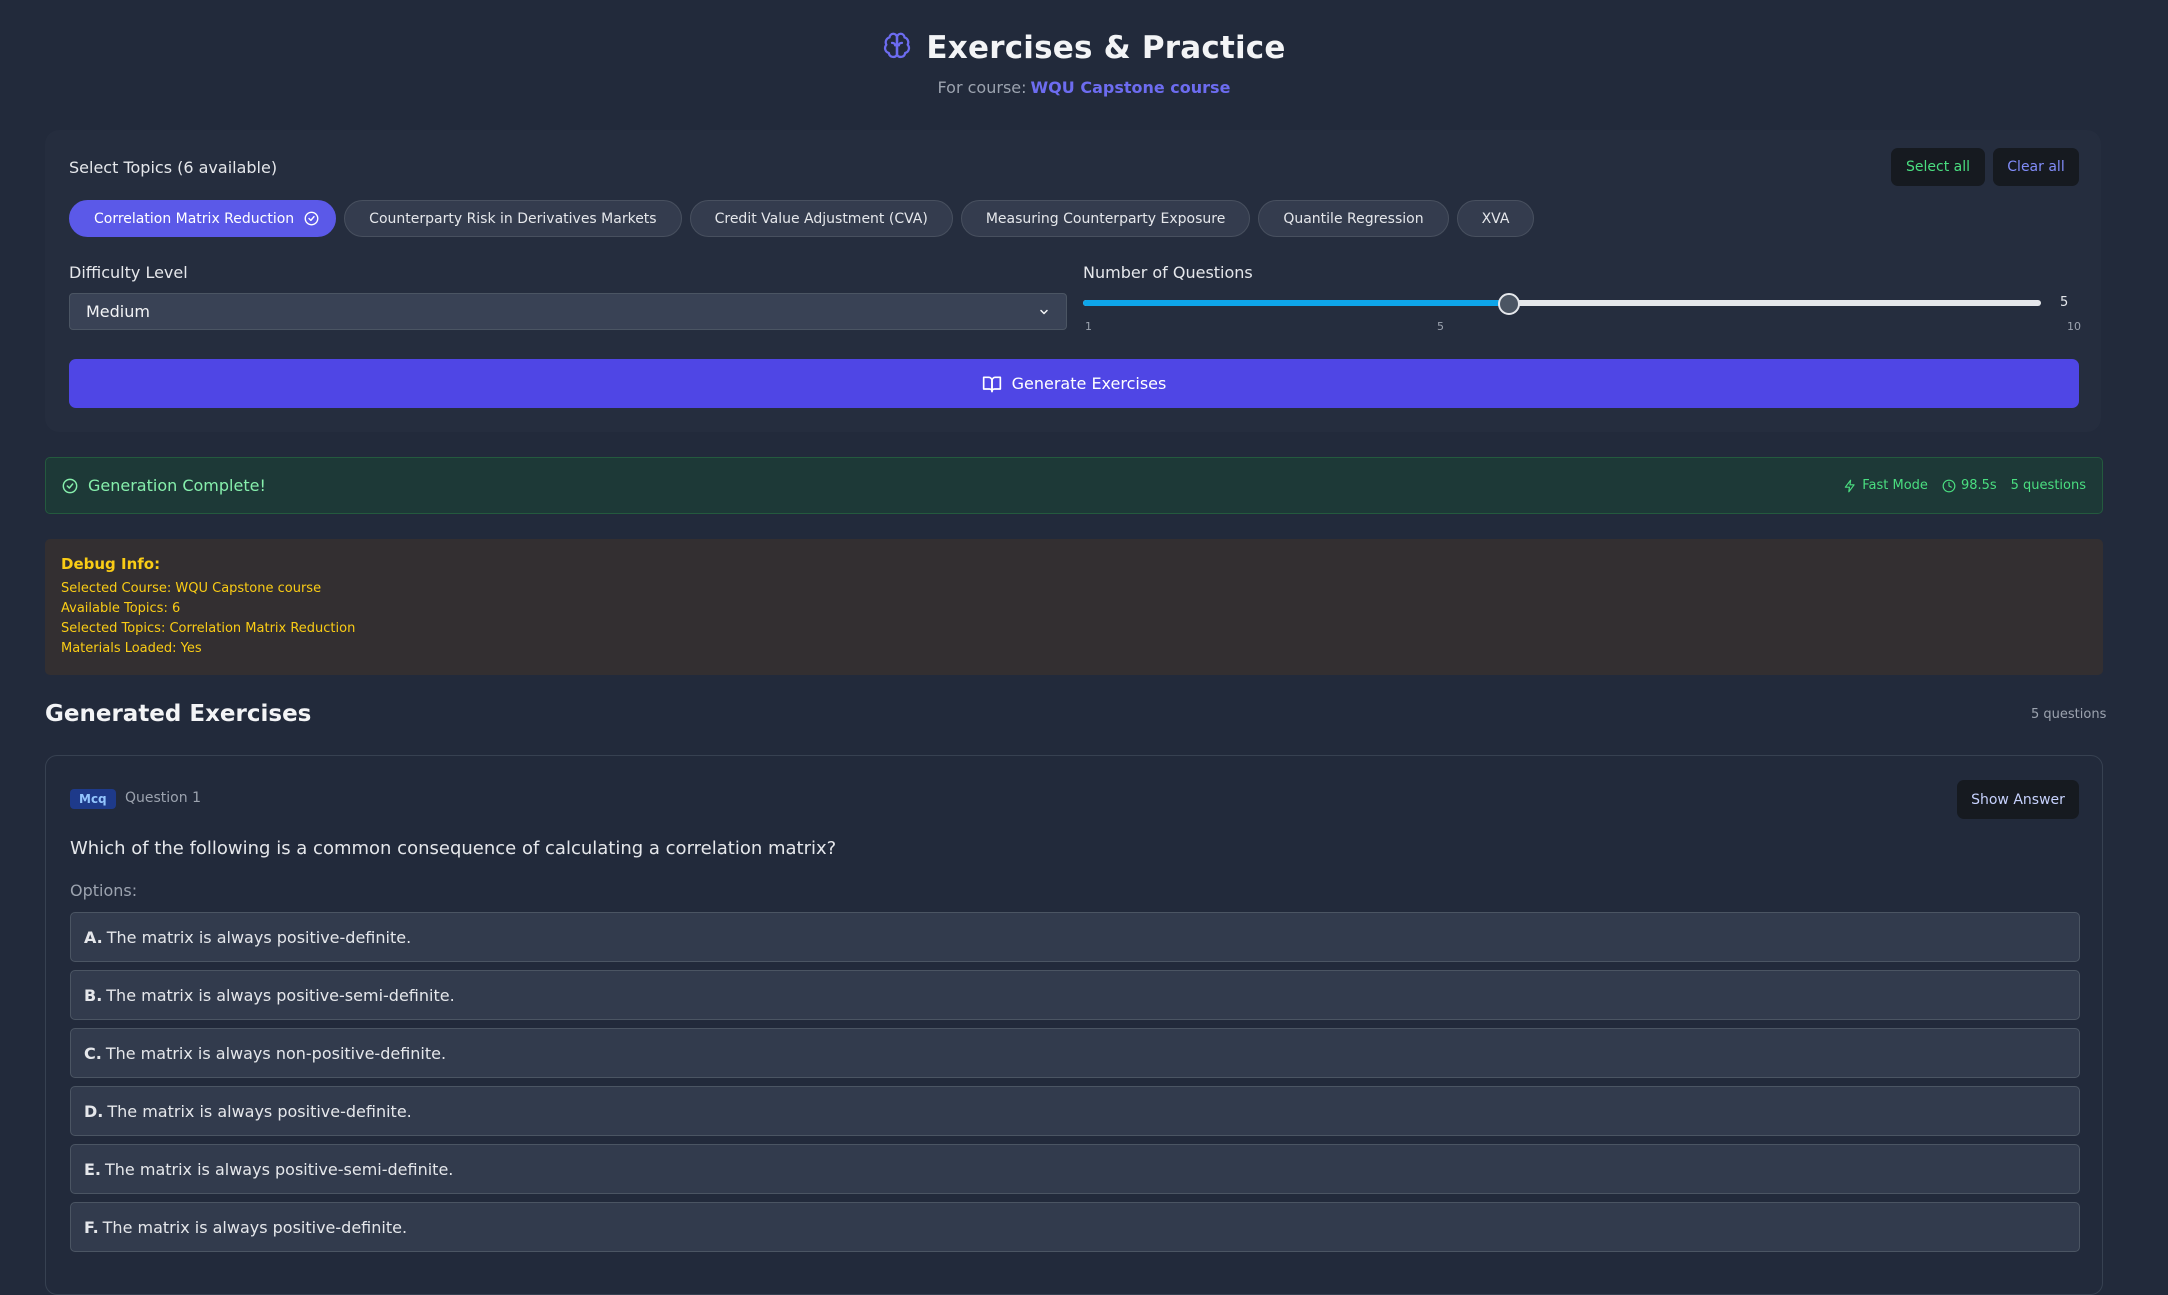 Image resolution: width=2168 pixels, height=1295 pixels. Describe the element at coordinates (1168, 272) in the screenshot. I see `questions-count-label: Number of Questions` at that location.